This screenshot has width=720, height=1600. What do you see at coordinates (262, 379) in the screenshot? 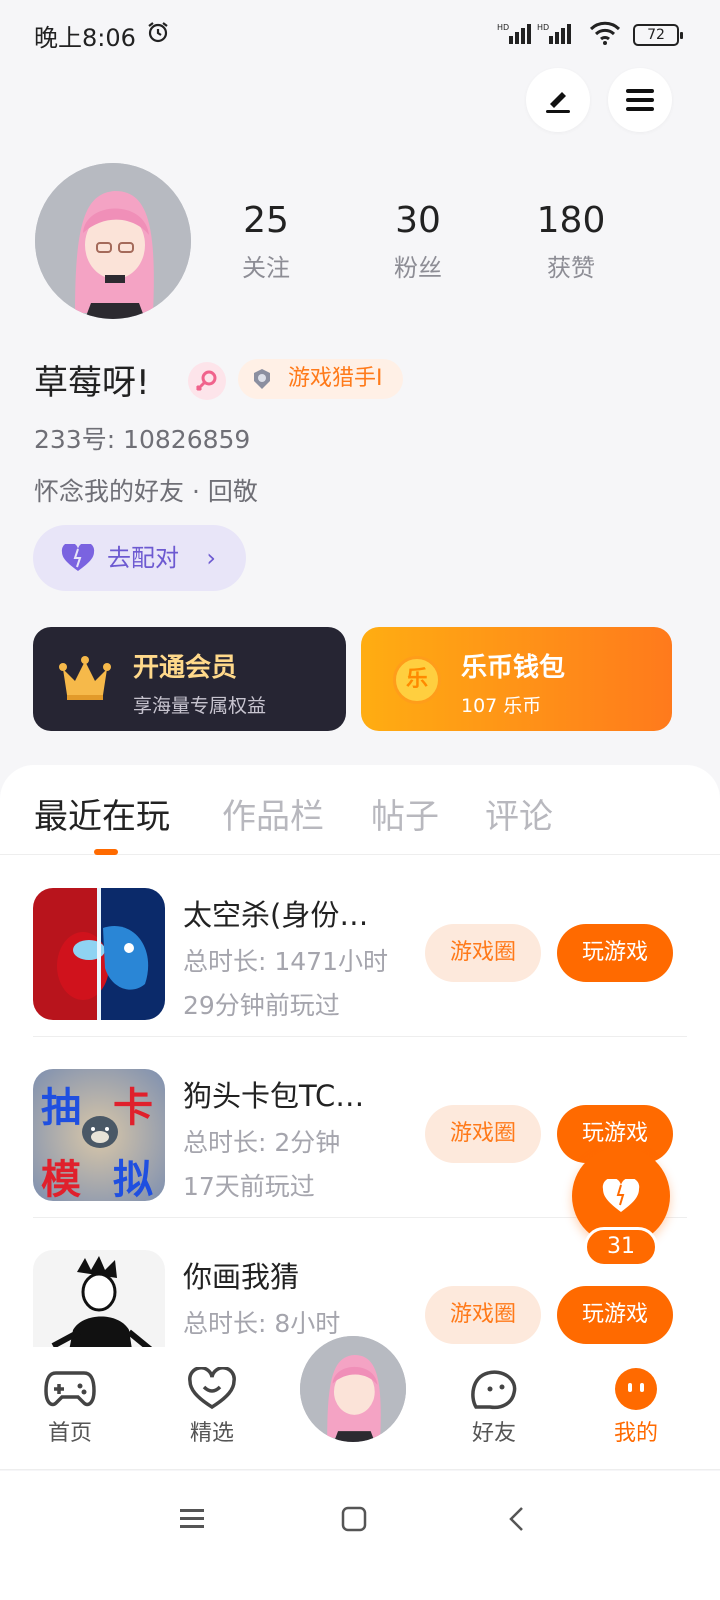
I see `hunter-badge-icon` at bounding box center [262, 379].